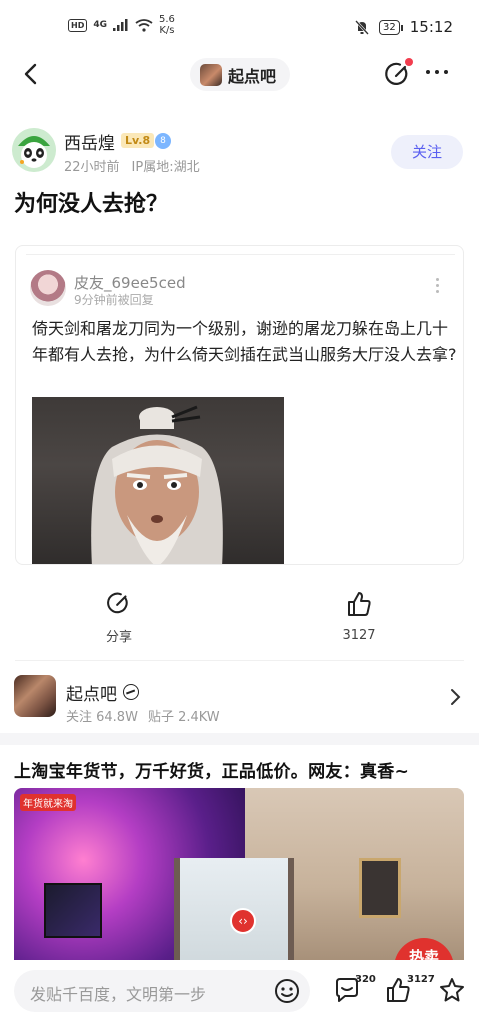 Image resolution: width=479 pixels, height=1024 pixels. I want to click on status-bar: HD 4G 5.6 K/s 32 15:12, so click(239, 26).